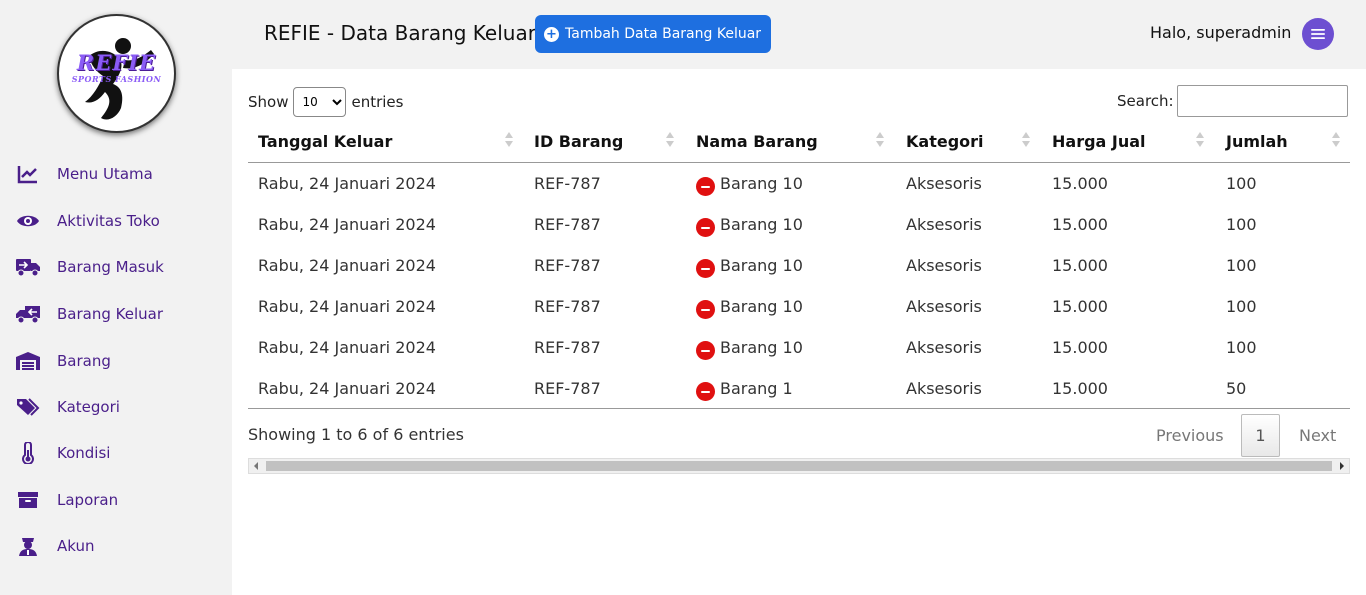 The width and height of the screenshot is (1366, 595). I want to click on page-title: REFIE - Data Barang Keluar, so click(400, 33).